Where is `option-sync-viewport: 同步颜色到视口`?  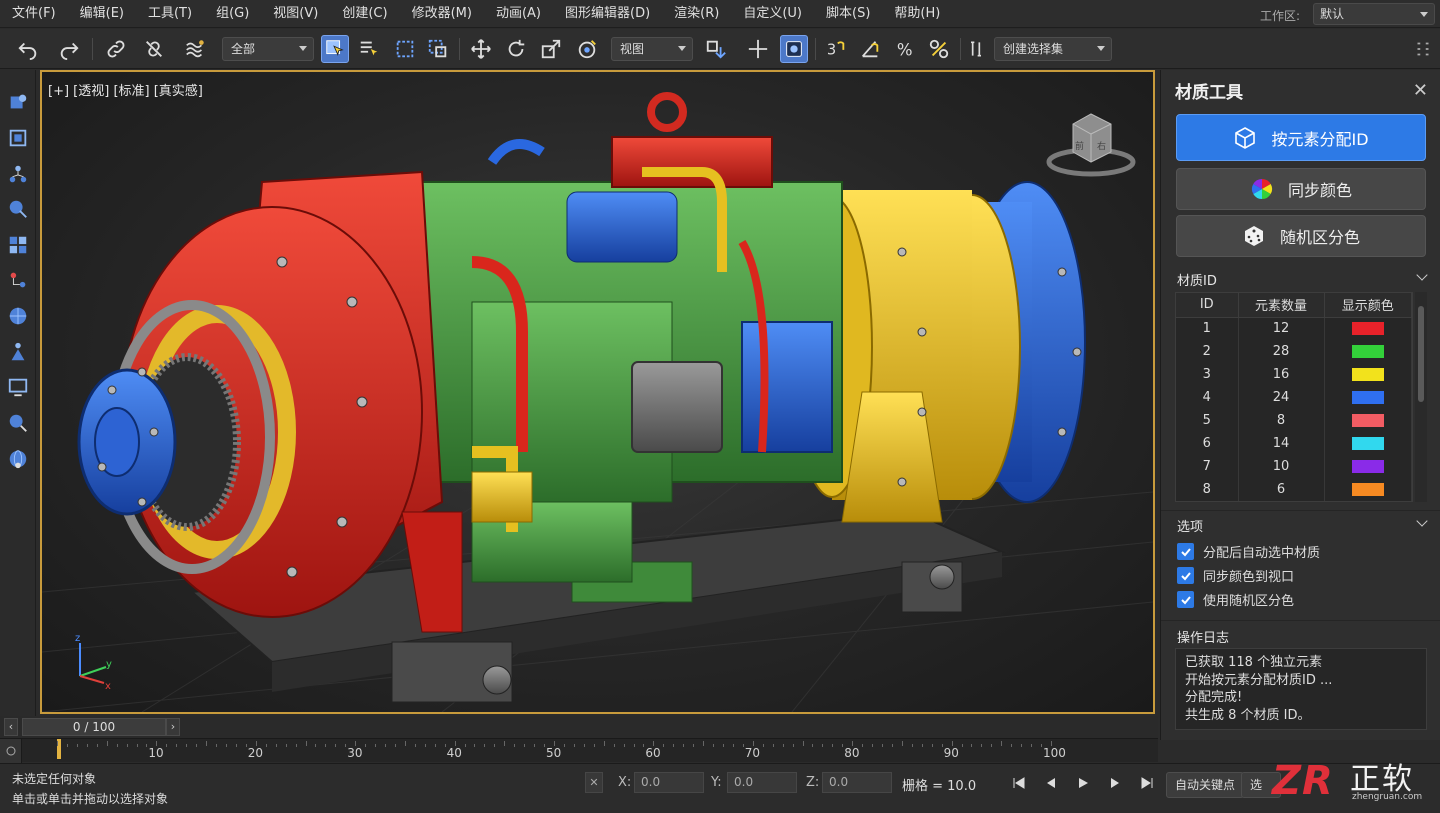 option-sync-viewport: 同步颜色到视口 is located at coordinates (1235, 575).